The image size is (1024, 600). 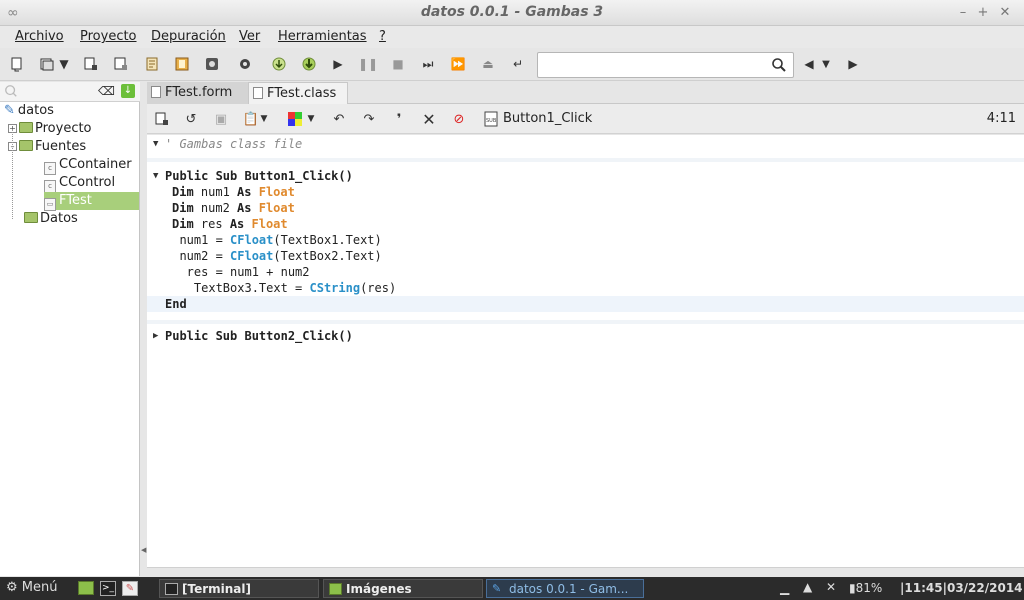 What do you see at coordinates (239, 588) in the screenshot?
I see `task-terminal: [Terminal]` at bounding box center [239, 588].